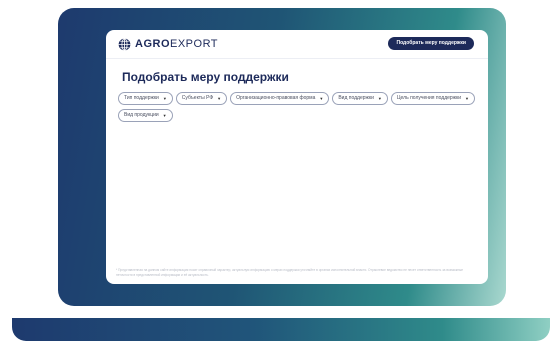 Image resolution: width=556 pixels, height=341 pixels. I want to click on logo-text: AGROEXPORT, so click(177, 44).